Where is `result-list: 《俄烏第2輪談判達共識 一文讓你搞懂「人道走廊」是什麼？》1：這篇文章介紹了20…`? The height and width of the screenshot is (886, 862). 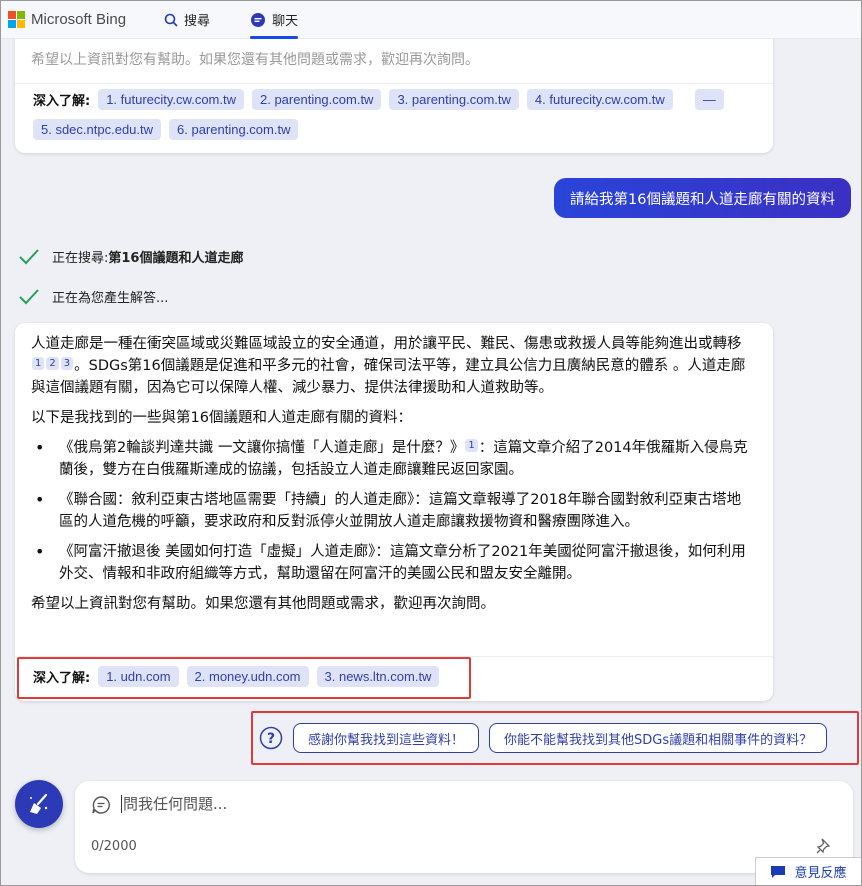 result-list: 《俄烏第2輪談判達共識 一文讓你搞懂「人道走廊」是什麼？》1：這篇文章介紹了20… is located at coordinates (392, 511).